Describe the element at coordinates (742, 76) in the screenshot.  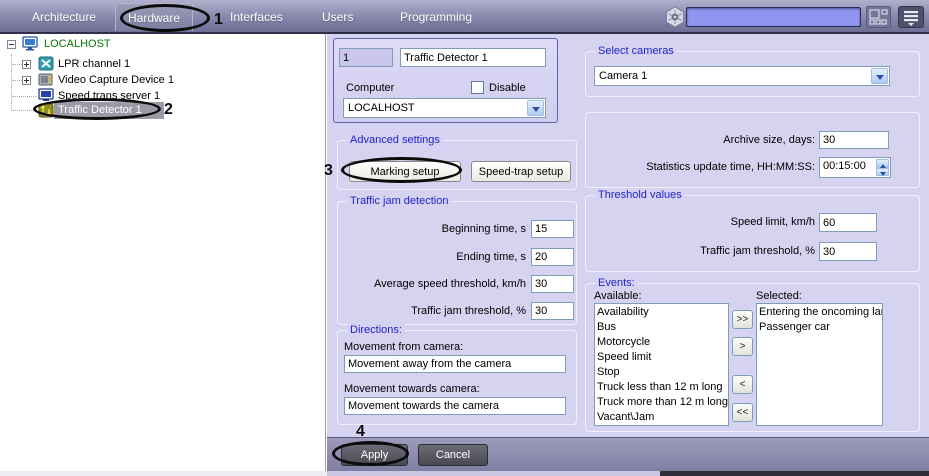
I see `camera-select: Camera 1` at that location.